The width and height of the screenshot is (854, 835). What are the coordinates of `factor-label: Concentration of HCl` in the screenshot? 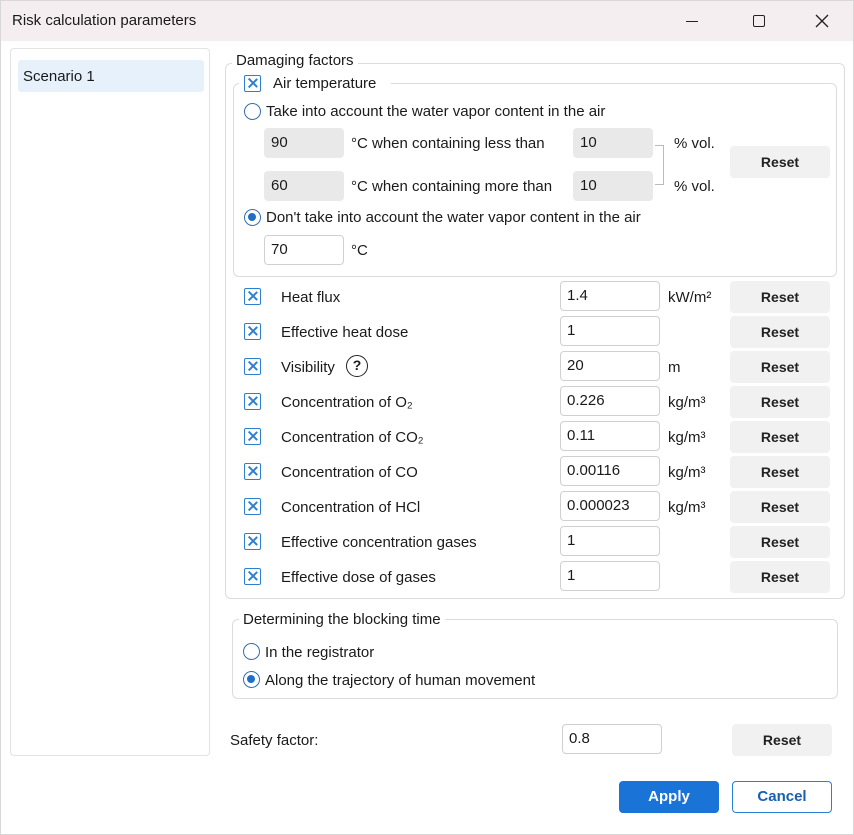 It's located at (351, 507).